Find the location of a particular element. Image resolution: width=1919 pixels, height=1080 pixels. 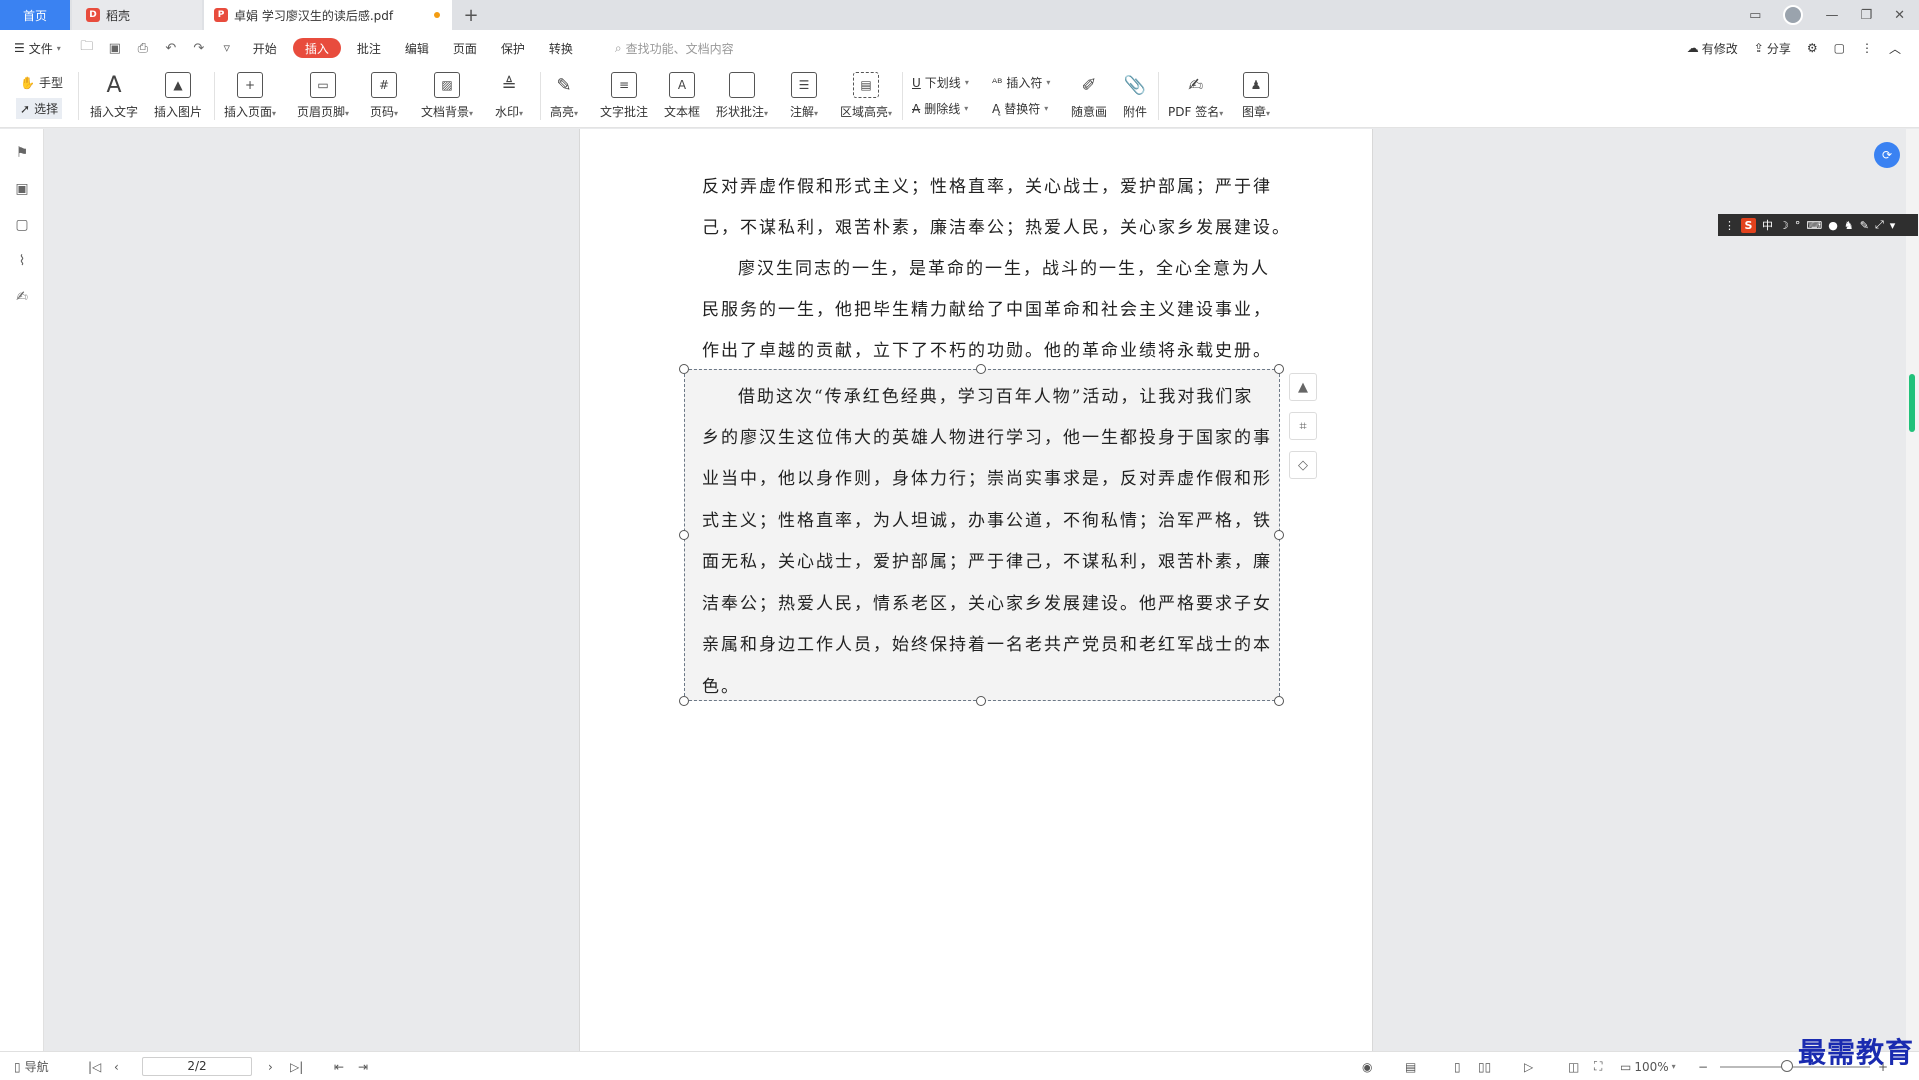

area-highlight-button: ▤ 区域高亮▾ is located at coordinates (866, 96).